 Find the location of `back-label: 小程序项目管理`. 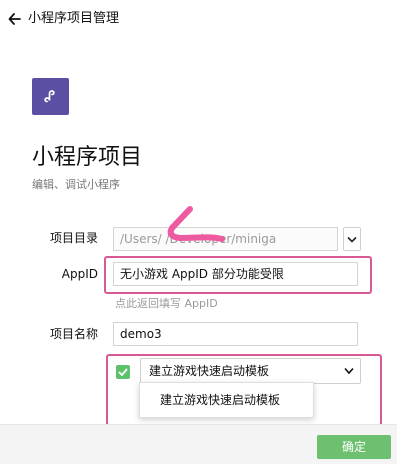

back-label: 小程序项目管理 is located at coordinates (73, 19).